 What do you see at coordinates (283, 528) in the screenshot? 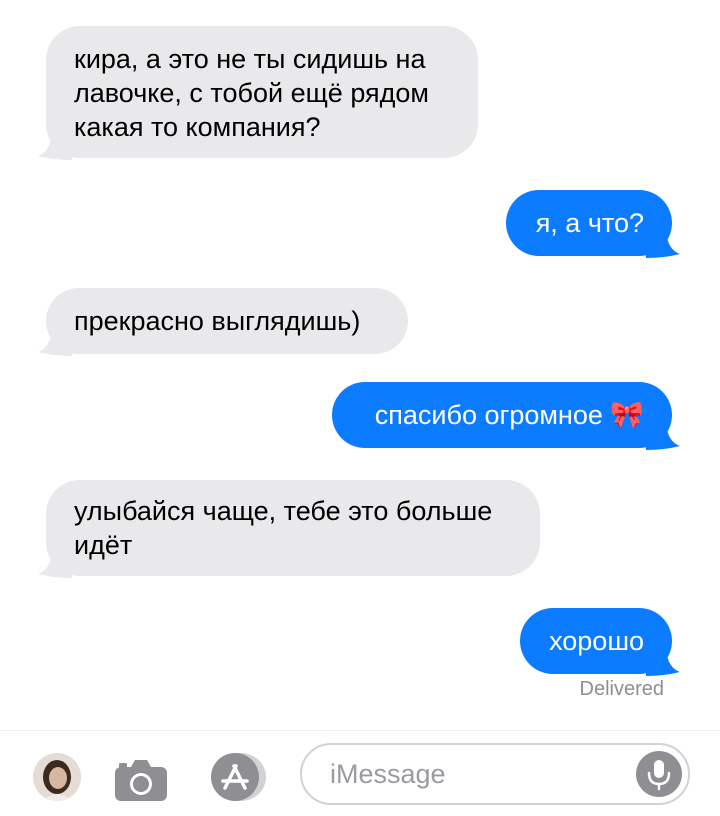
I see `message-text: улыбайся чаще, тебе это больше идёт` at bounding box center [283, 528].